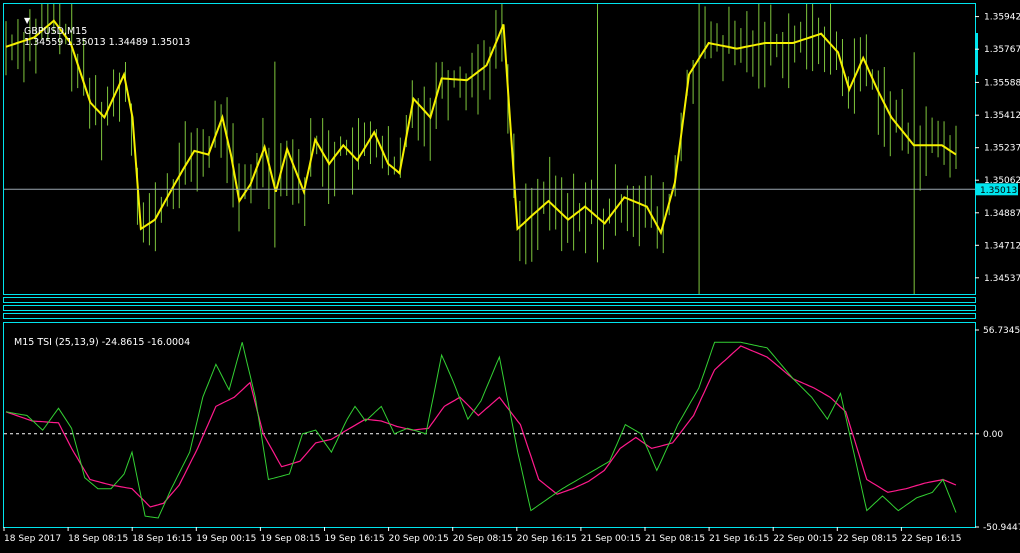  I want to click on time-tick-label: 21 Sep 16:15, so click(739, 539).